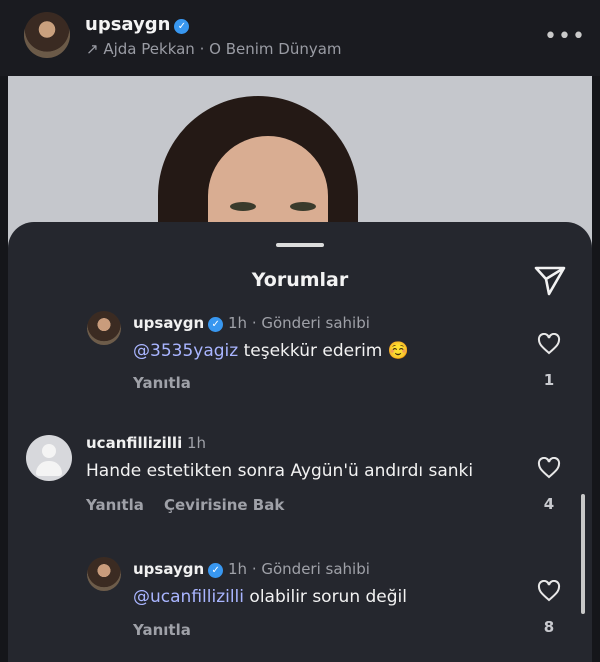 The image size is (600, 662). I want to click on like-count: 4, so click(549, 504).